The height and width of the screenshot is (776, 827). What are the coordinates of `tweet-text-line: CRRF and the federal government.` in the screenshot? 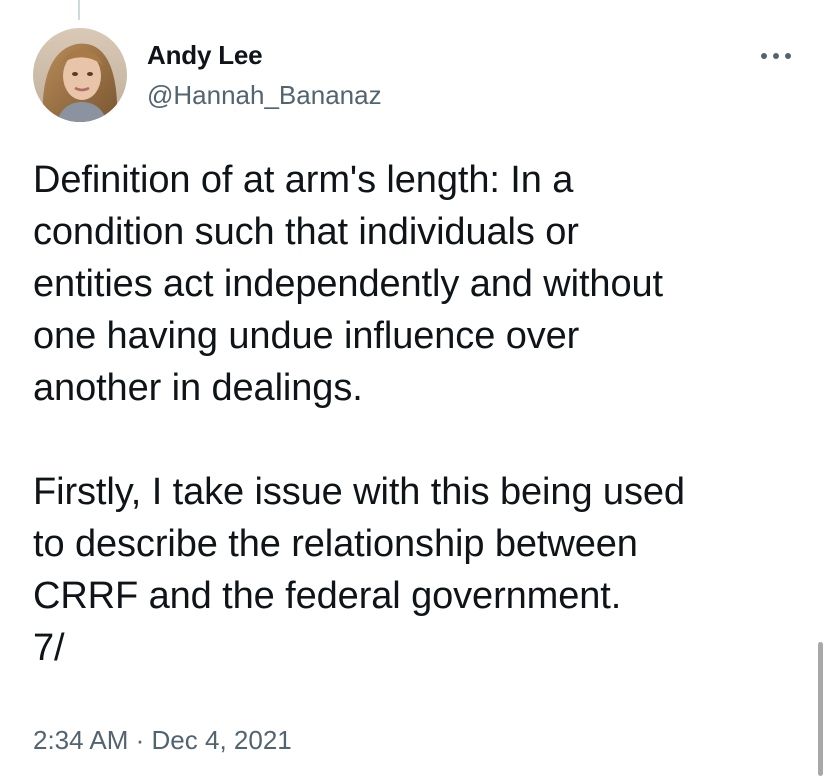 It's located at (327, 596).